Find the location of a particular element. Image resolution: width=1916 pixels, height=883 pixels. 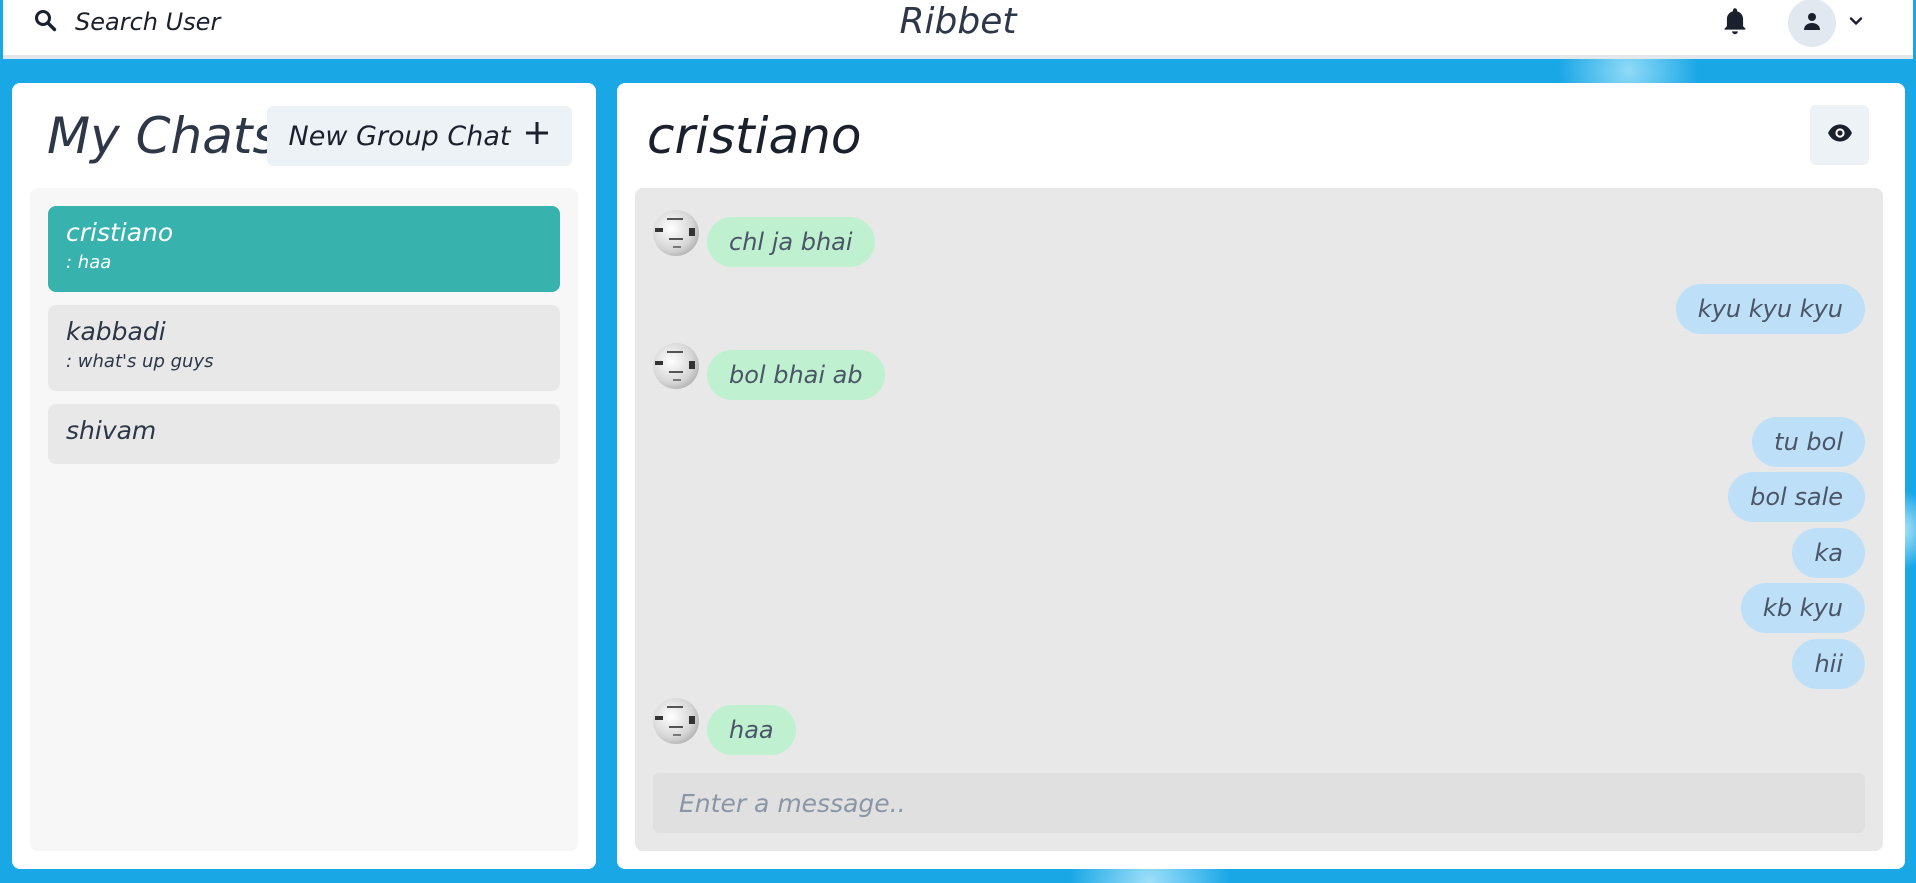

chat-item-cristiano: cristiano : haa is located at coordinates (304, 249).